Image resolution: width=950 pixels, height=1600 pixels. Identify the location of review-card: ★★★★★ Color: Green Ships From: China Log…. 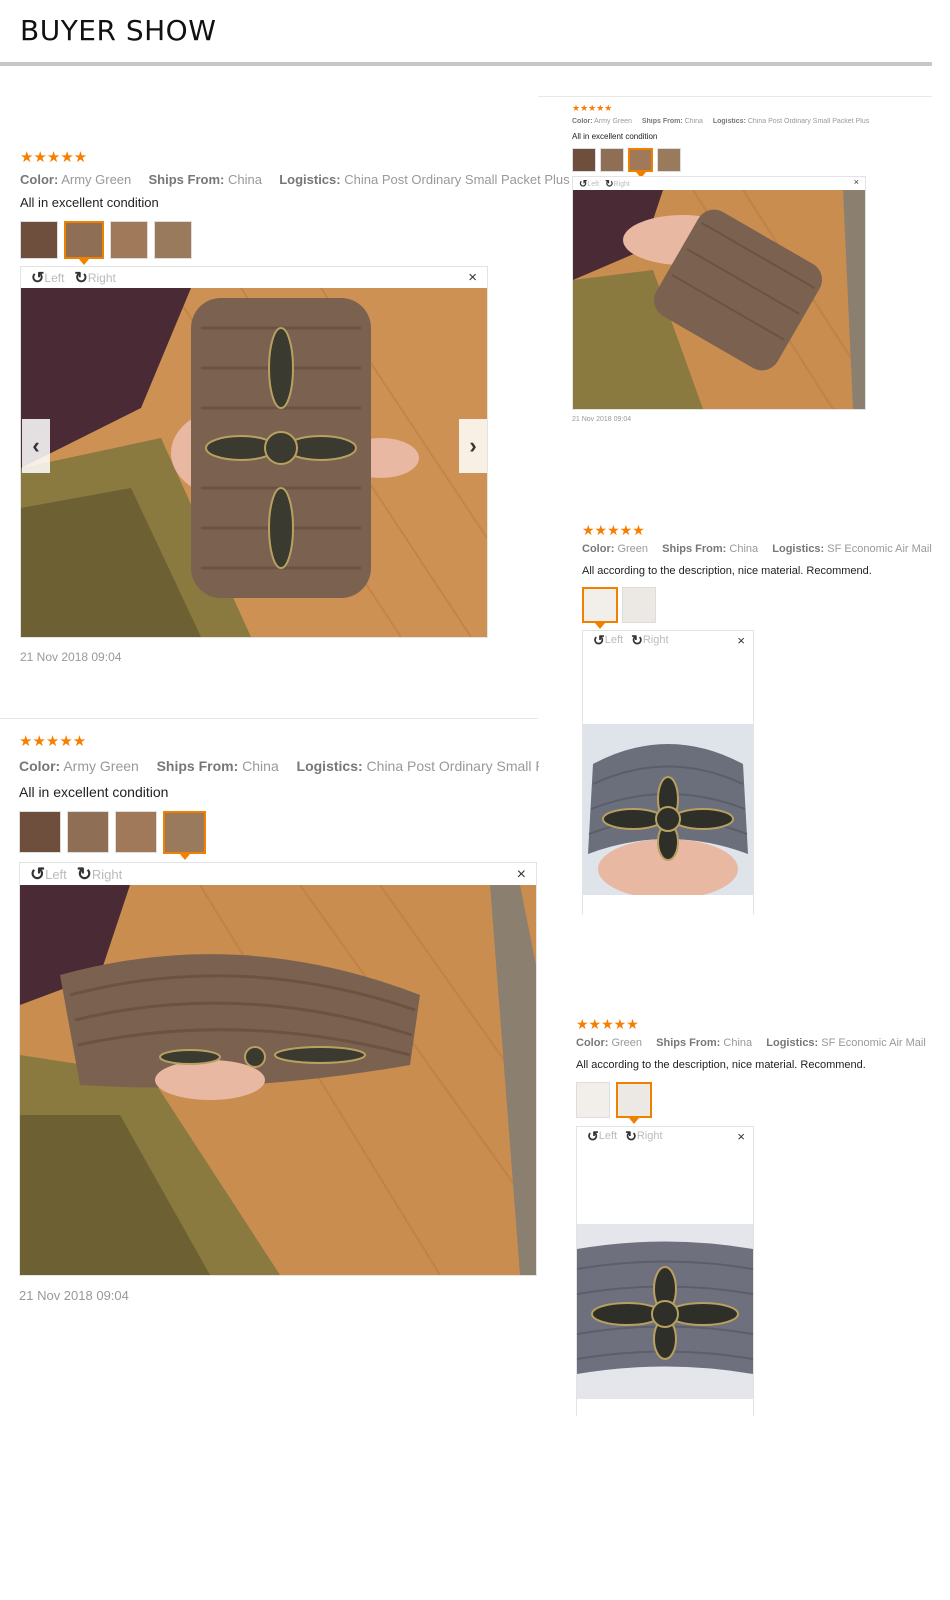
(754, 1043).